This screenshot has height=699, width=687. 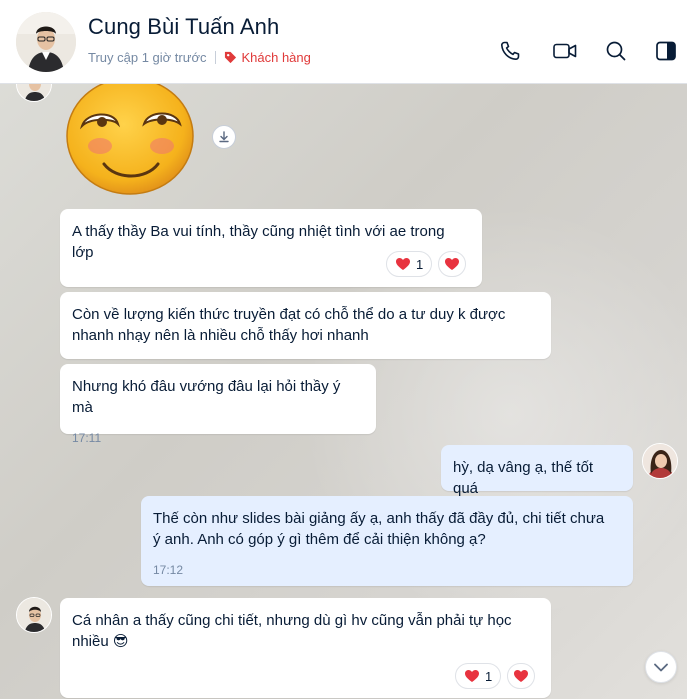 What do you see at coordinates (87, 438) in the screenshot?
I see `message-time: 17:11` at bounding box center [87, 438].